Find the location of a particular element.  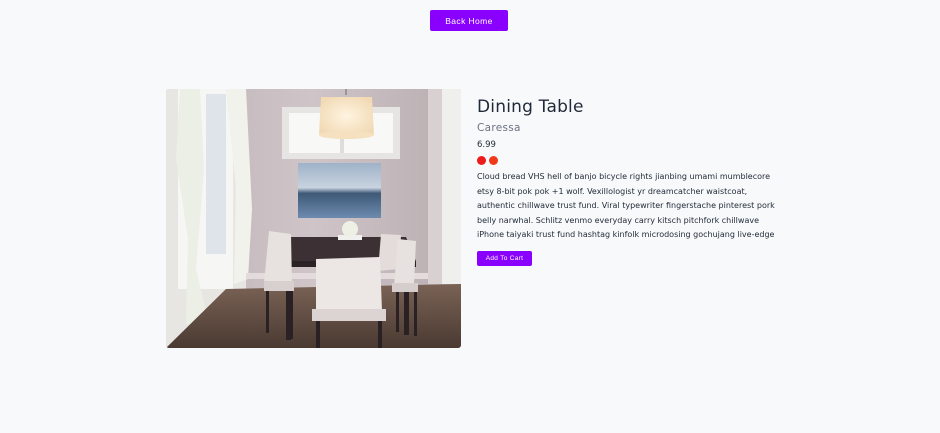

back-home-button: Back Home is located at coordinates (469, 20).